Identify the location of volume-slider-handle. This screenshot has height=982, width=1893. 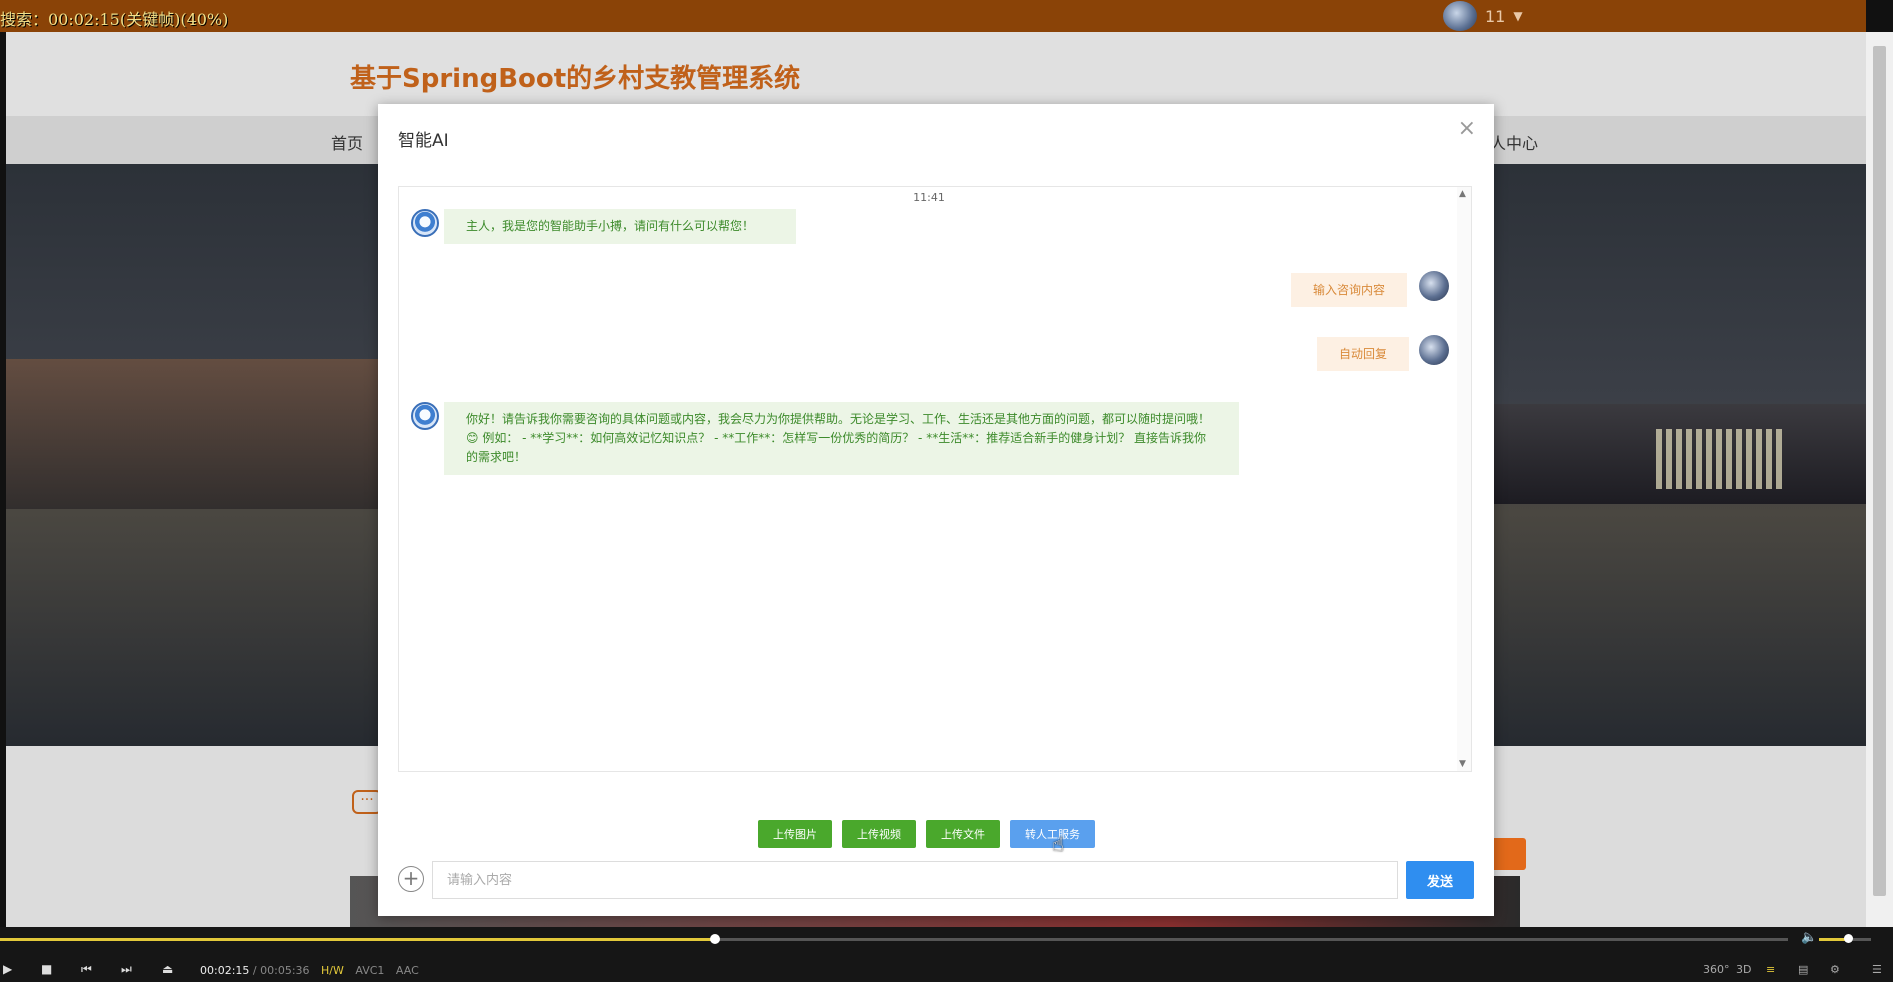
(1848, 938).